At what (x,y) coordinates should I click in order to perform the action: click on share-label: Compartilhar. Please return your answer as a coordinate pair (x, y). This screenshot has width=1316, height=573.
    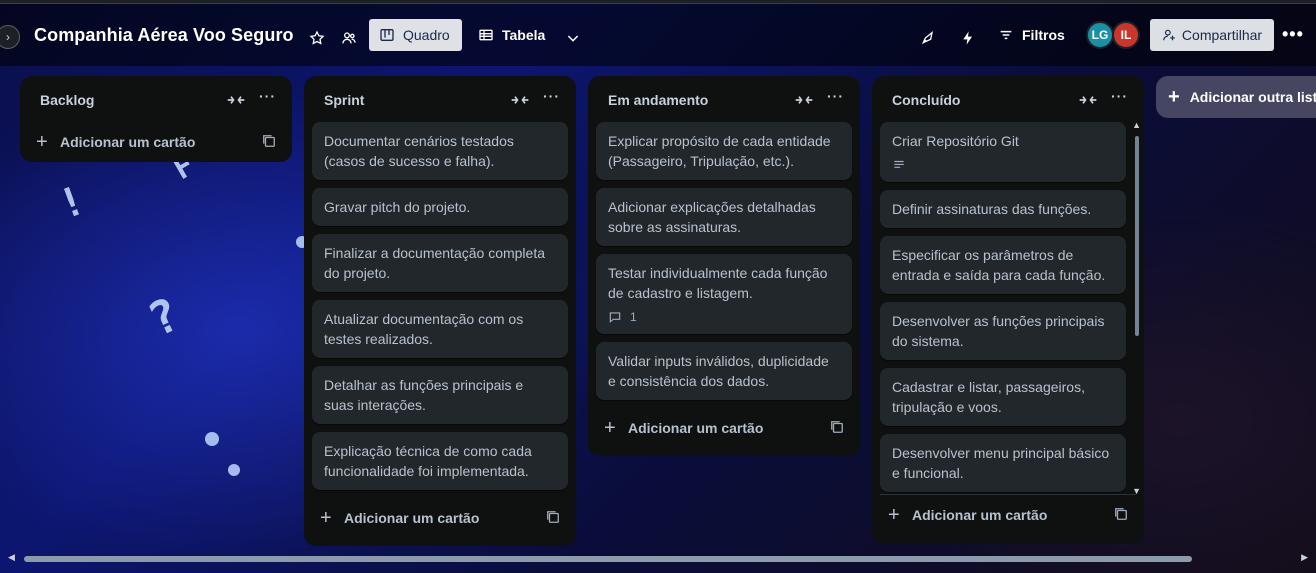
    Looking at the image, I should click on (1222, 35).